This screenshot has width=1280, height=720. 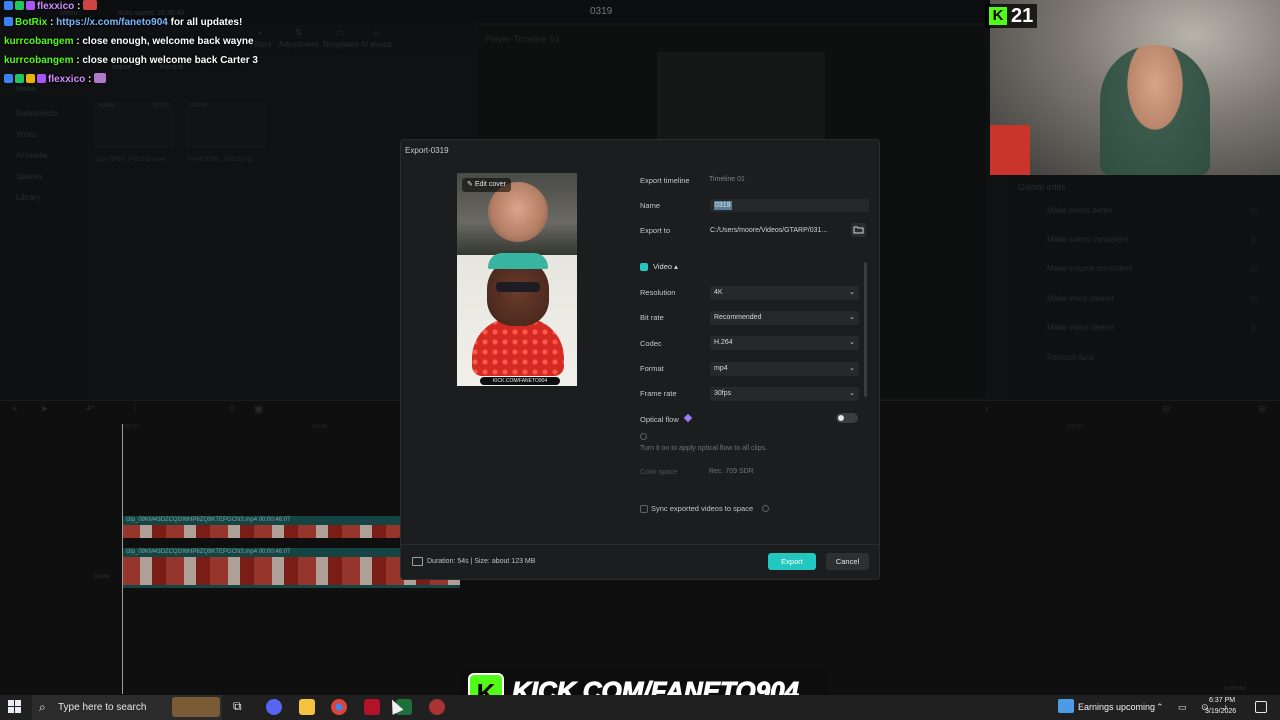 What do you see at coordinates (1261, 707) in the screenshot?
I see `notification-icon` at bounding box center [1261, 707].